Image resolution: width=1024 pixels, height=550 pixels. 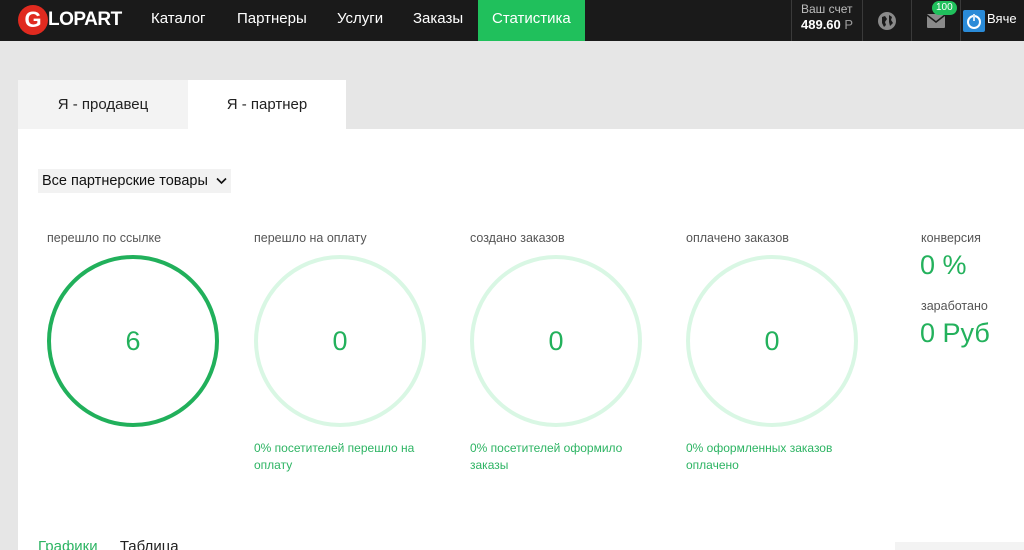 I want to click on products-filter-select: Все партнерские товары, so click(x=134, y=181).